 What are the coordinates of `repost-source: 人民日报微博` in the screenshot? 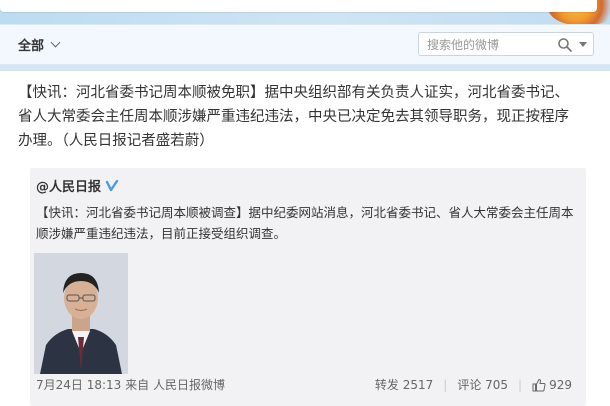 It's located at (189, 385).